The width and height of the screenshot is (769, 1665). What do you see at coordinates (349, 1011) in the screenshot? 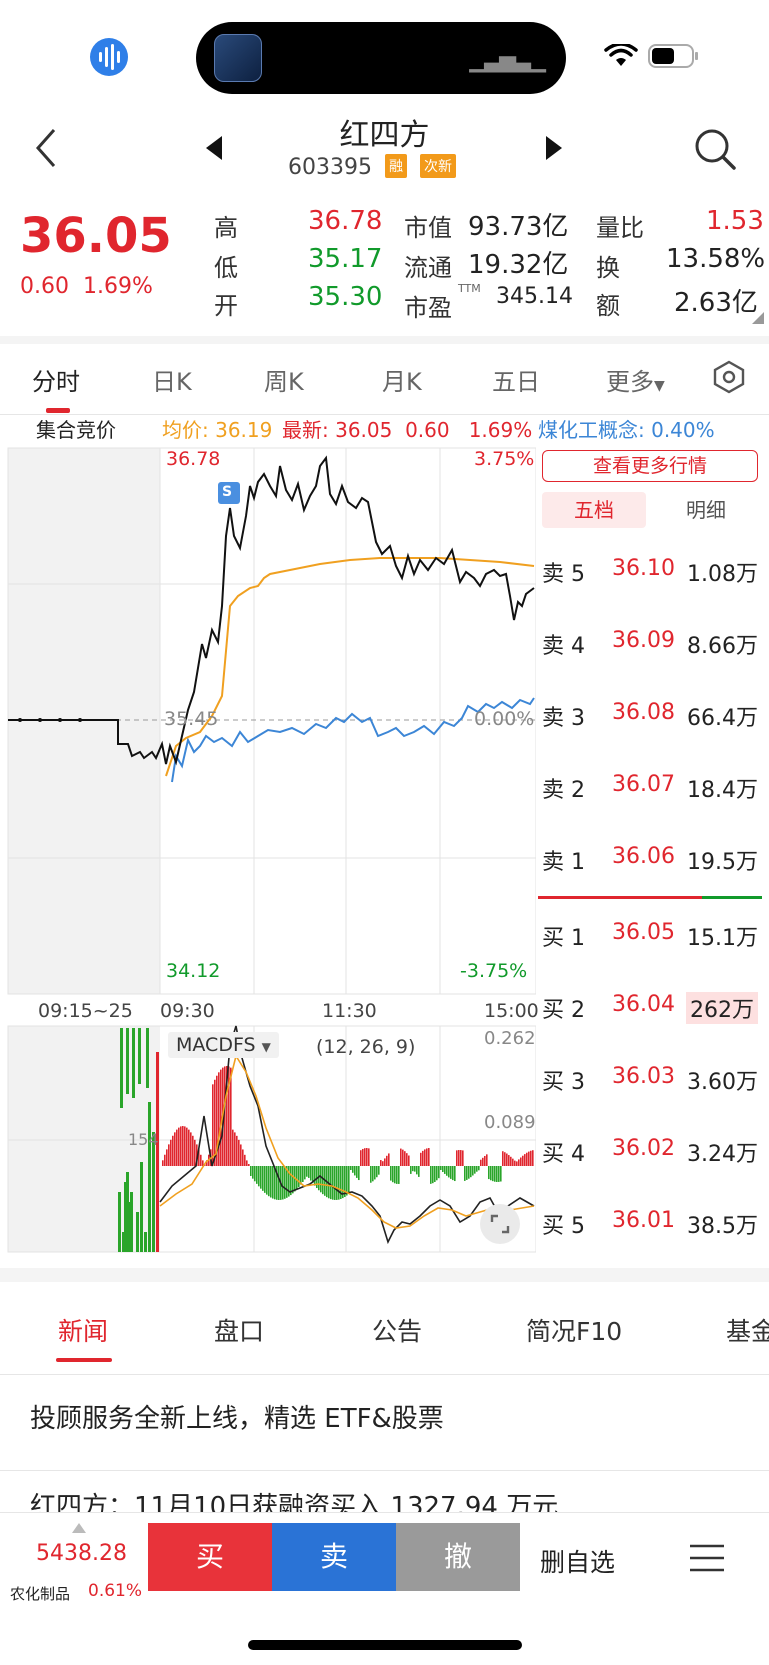
I see `time-midday: 11:30` at bounding box center [349, 1011].